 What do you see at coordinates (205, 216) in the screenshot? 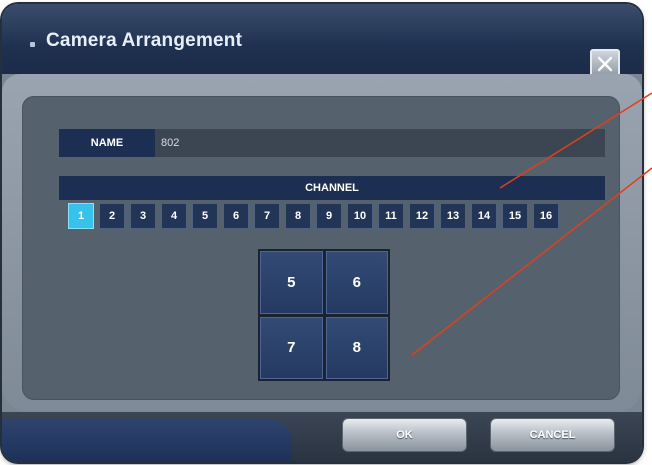
I see `channel-button-5: 5` at bounding box center [205, 216].